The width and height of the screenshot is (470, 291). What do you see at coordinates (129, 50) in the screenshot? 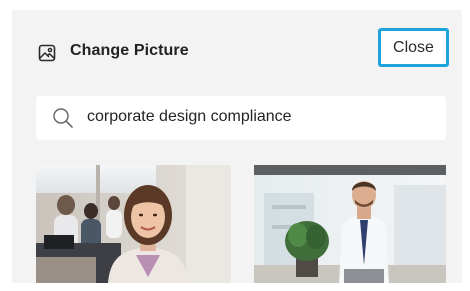
I see `dialog-title: Change Picture` at bounding box center [129, 50].